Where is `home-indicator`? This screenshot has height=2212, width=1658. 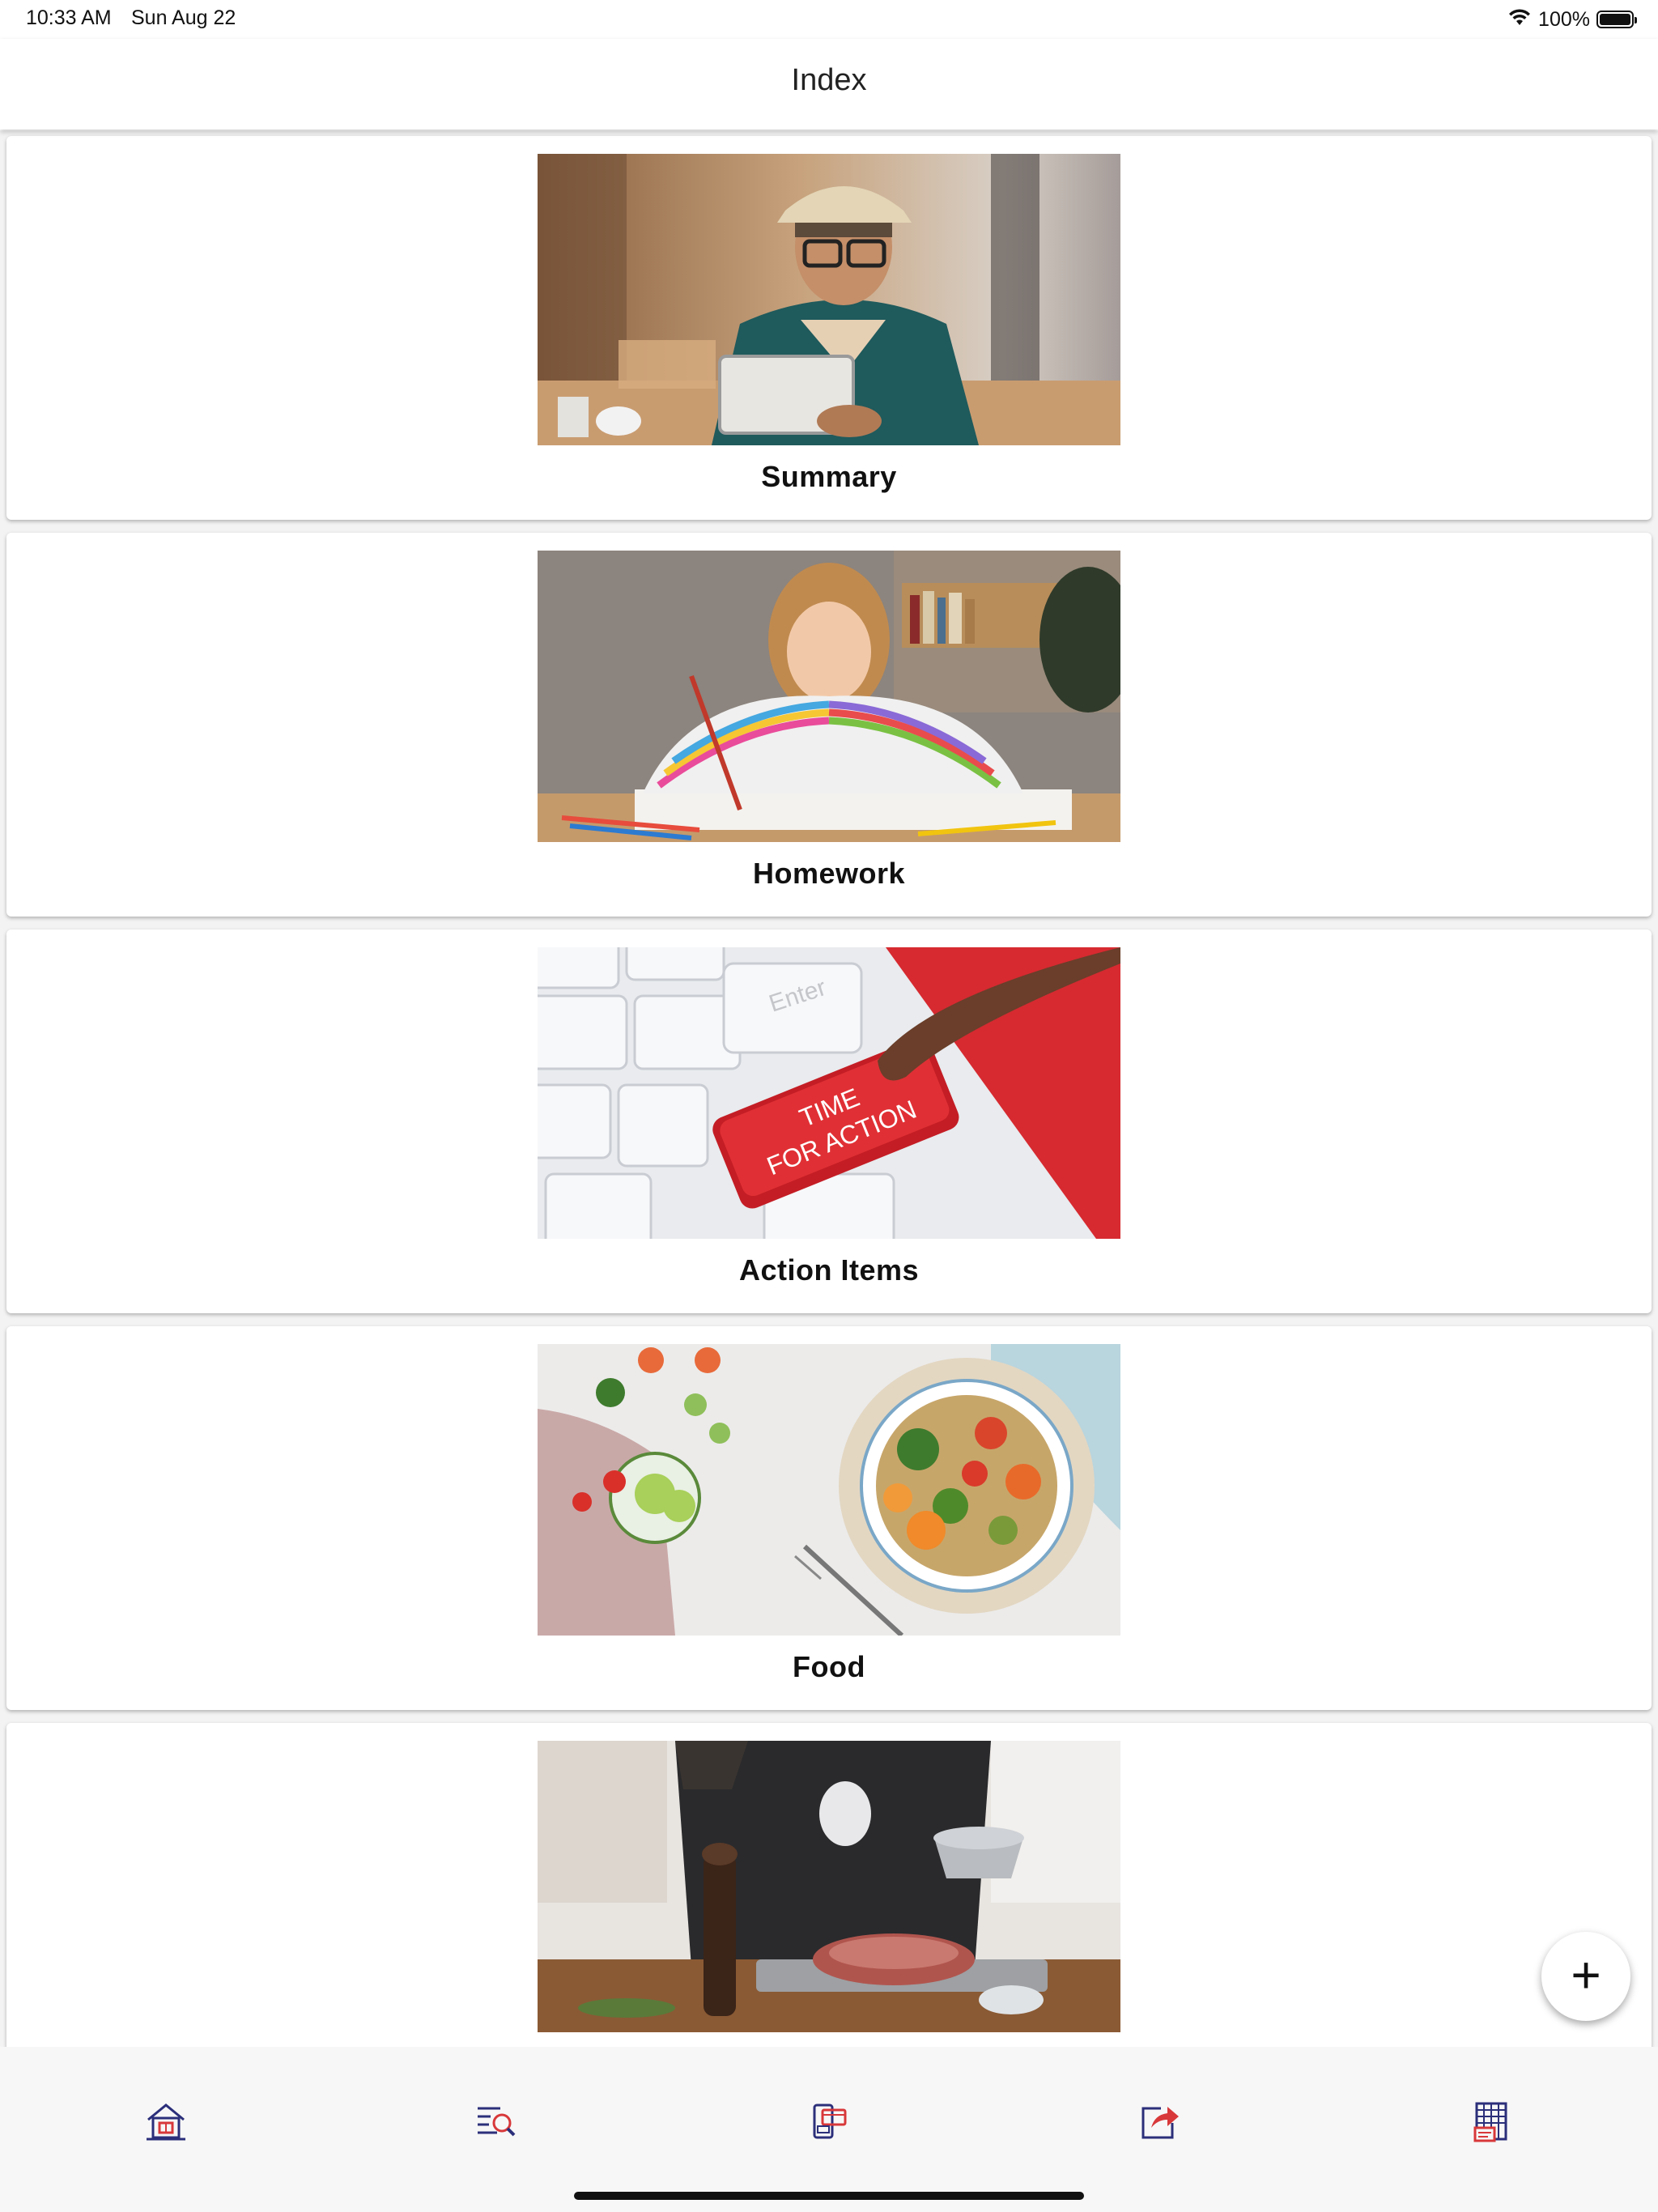 home-indicator is located at coordinates (829, 2196).